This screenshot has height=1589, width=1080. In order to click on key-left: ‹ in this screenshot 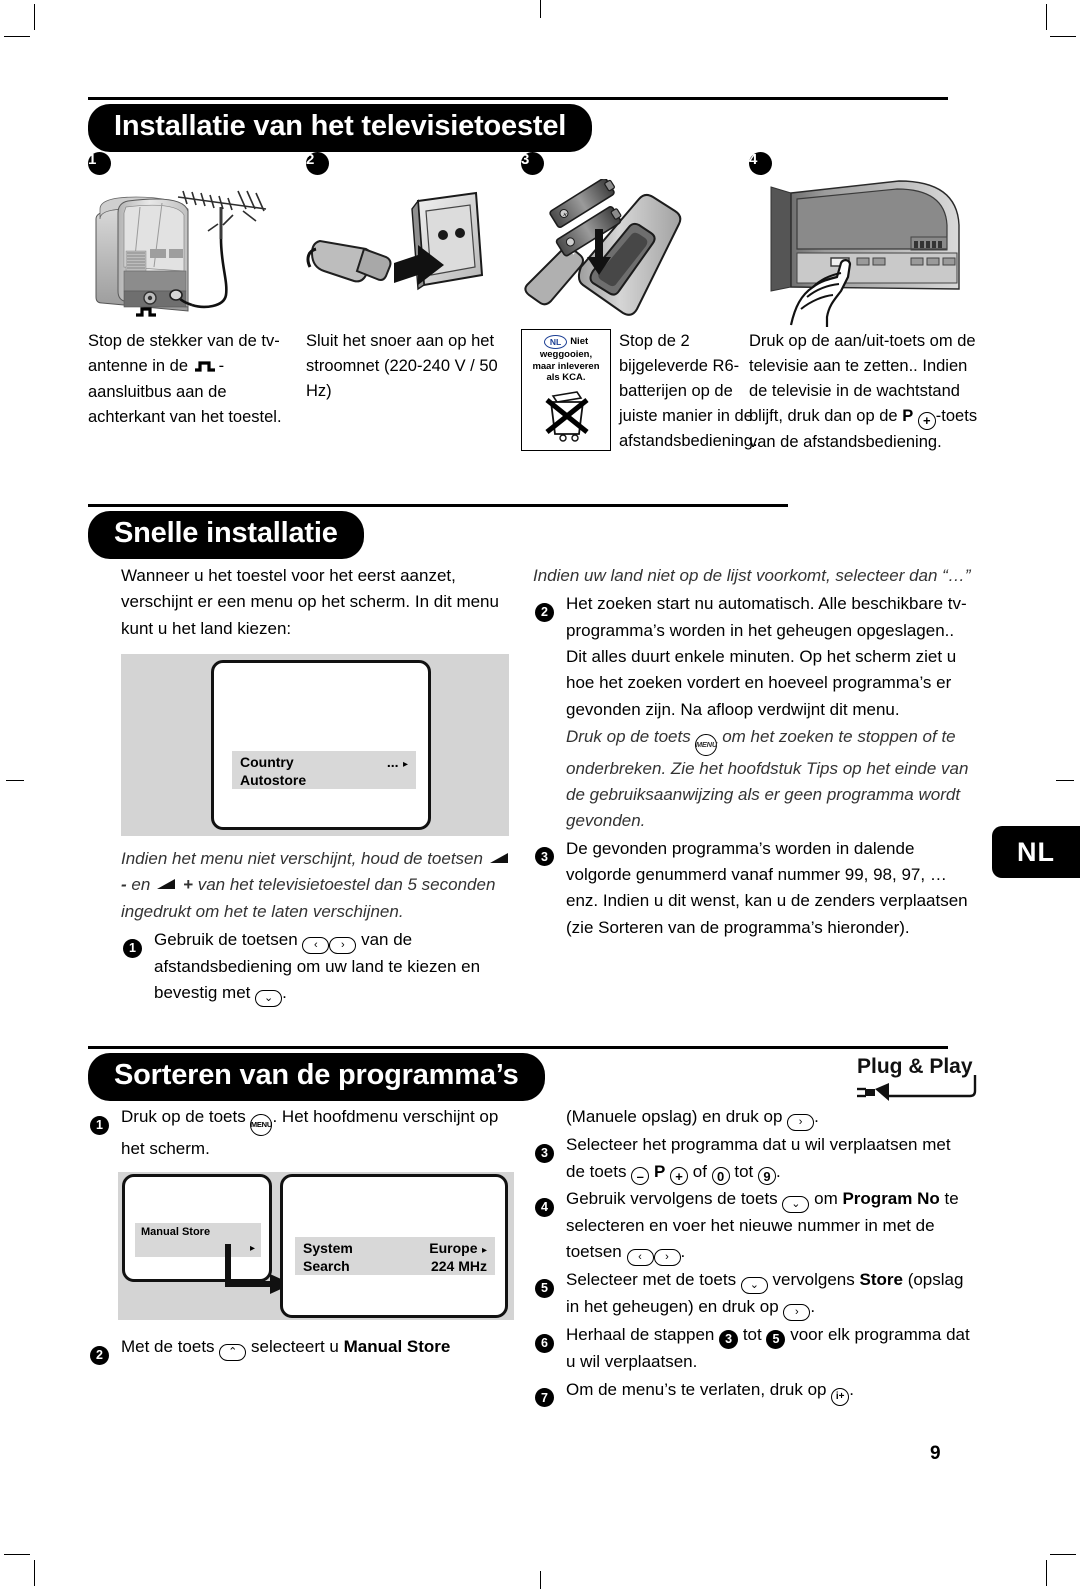, I will do `click(316, 945)`.